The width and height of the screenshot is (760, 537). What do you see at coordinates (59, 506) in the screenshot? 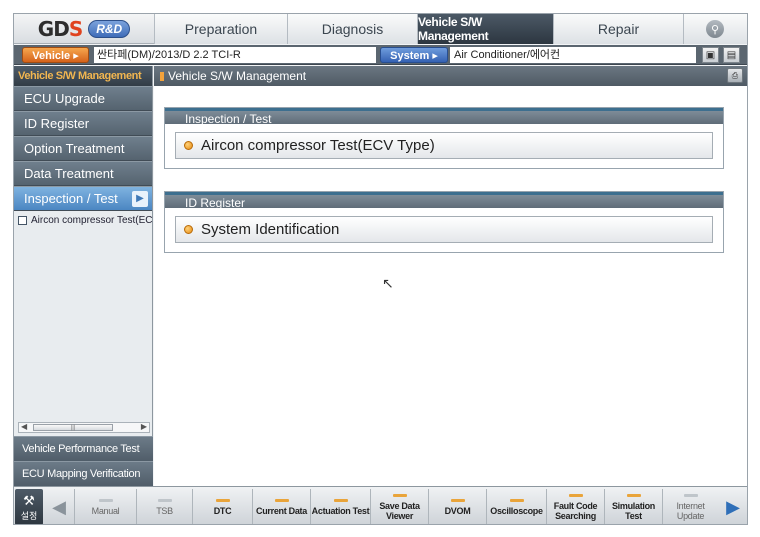
I see `toolbar-prev-icon: ◀` at bounding box center [59, 506].